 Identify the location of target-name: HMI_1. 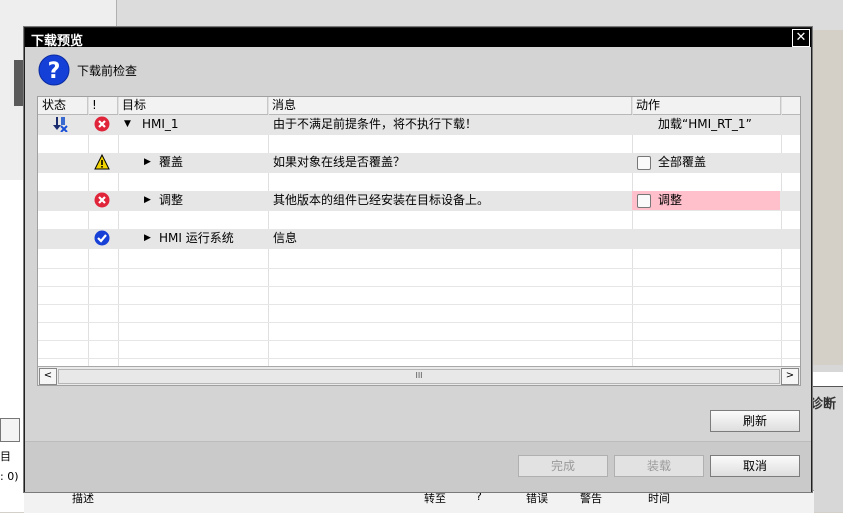
(160, 124).